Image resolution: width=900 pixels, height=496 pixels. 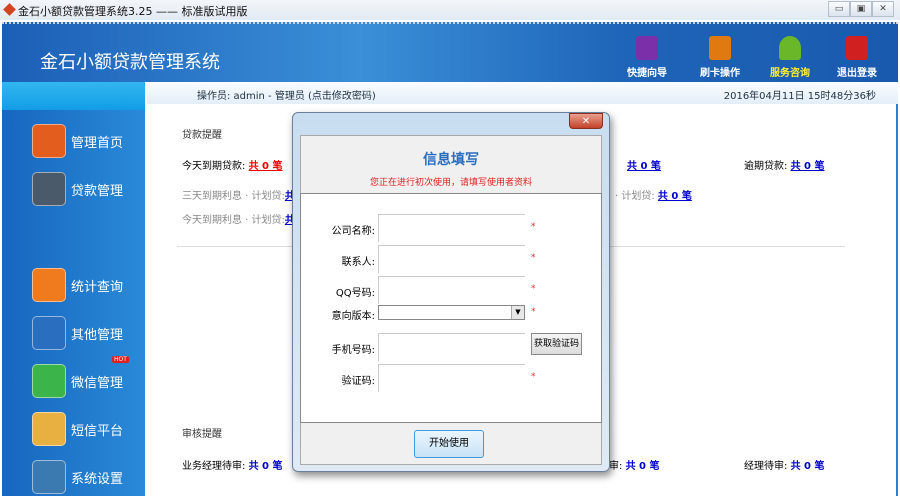 I want to click on review-reminder-heading: 审核提醒, so click(x=202, y=434).